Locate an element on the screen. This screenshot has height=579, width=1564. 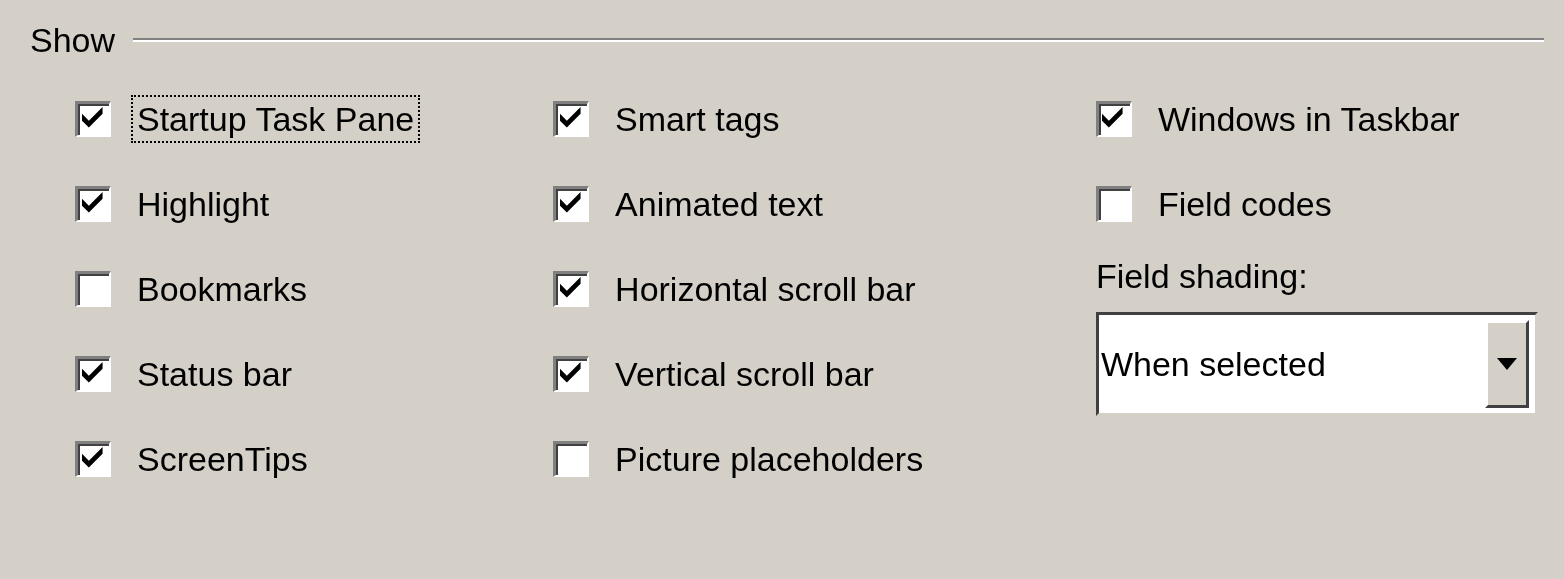
checkbox-label: Animated text is located at coordinates (719, 204).